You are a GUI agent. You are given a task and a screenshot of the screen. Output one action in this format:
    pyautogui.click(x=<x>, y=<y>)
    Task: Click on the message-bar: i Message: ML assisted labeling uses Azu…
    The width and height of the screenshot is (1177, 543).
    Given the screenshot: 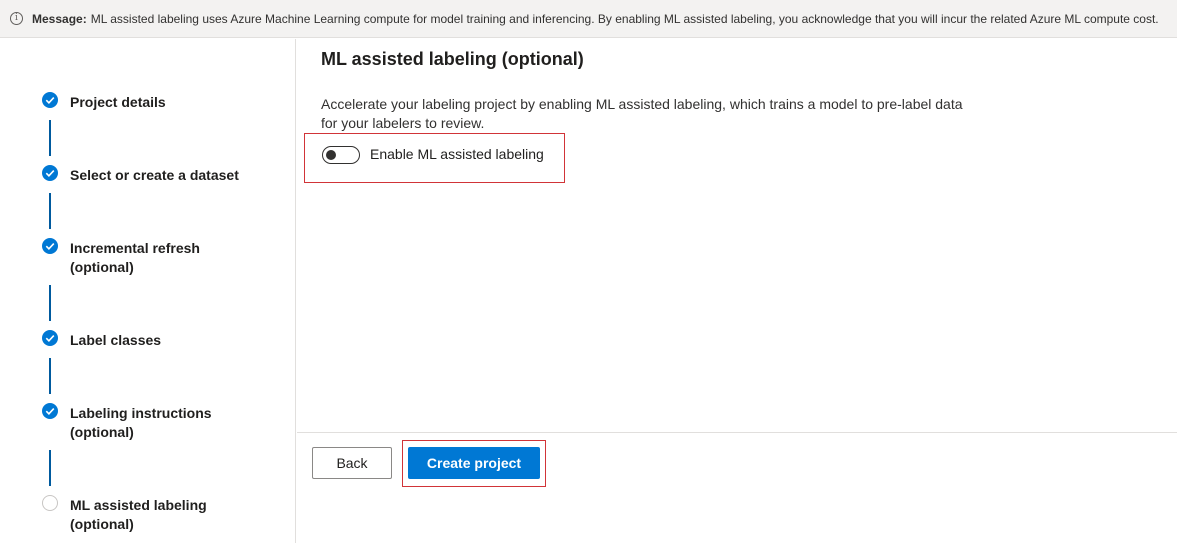 What is the action you would take?
    pyautogui.click(x=588, y=19)
    